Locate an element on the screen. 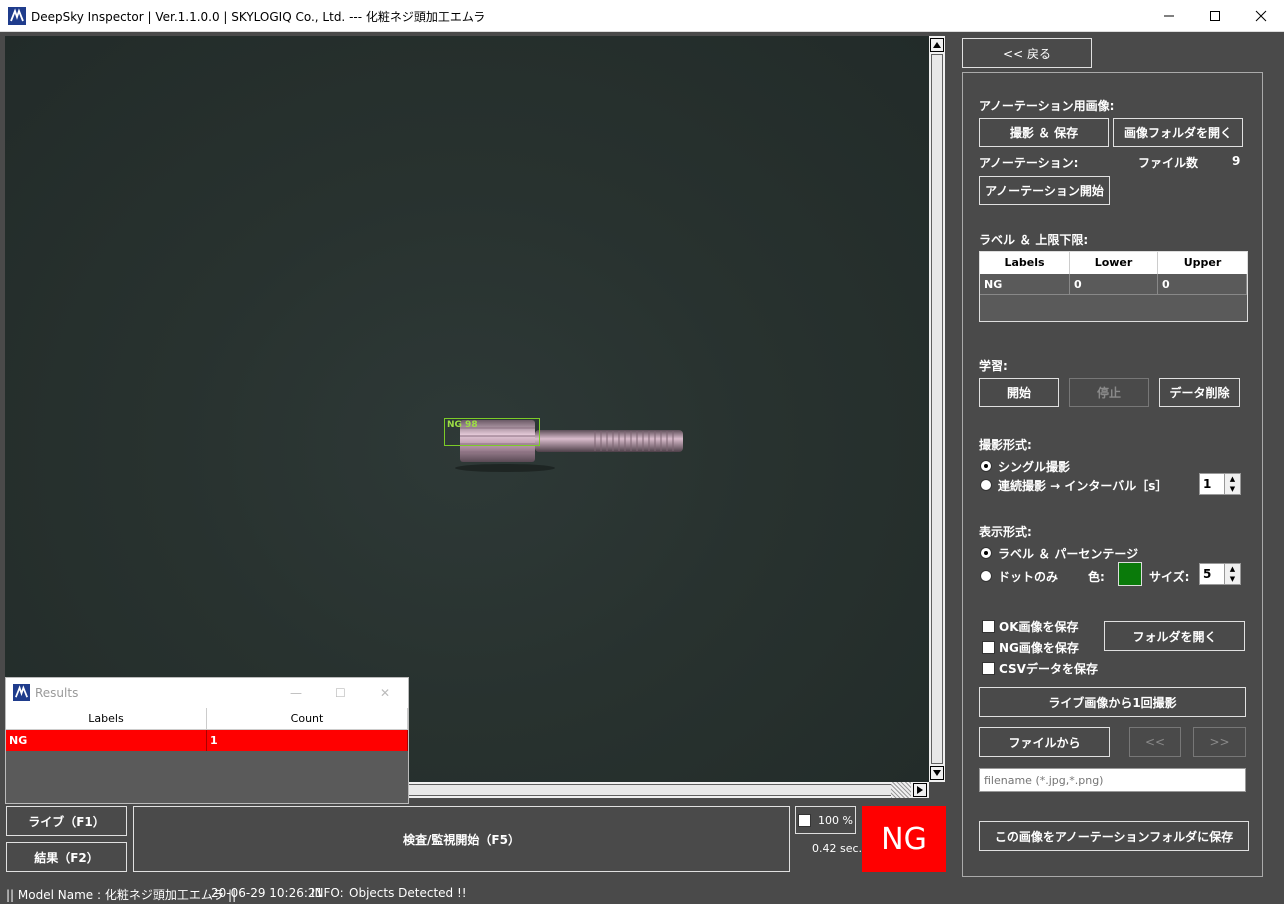  filename-input is located at coordinates (1112, 780).